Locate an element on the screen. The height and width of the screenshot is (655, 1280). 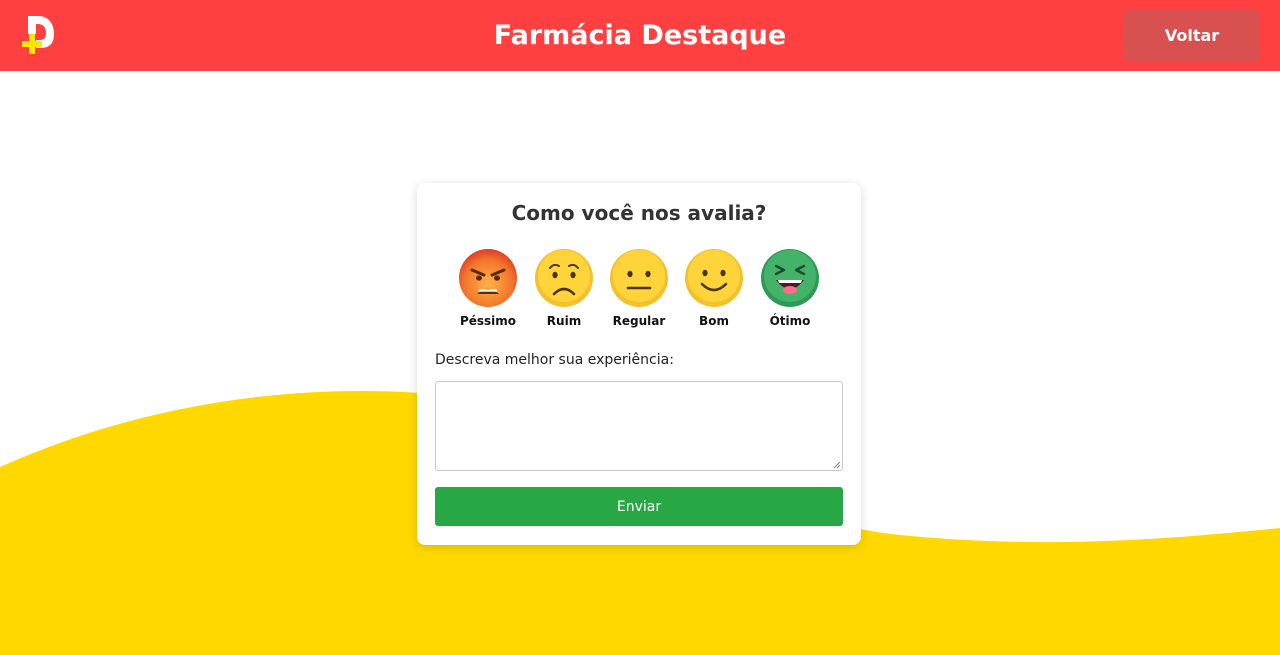
rating-option-pessimo: Péssimo is located at coordinates (488, 290).